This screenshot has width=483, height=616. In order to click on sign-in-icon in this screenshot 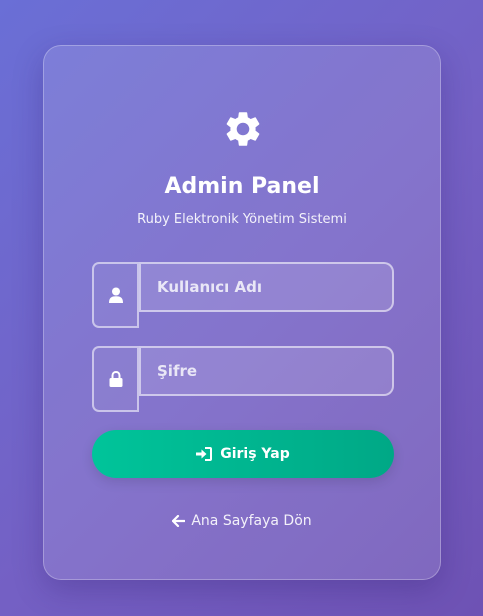, I will do `click(204, 454)`.